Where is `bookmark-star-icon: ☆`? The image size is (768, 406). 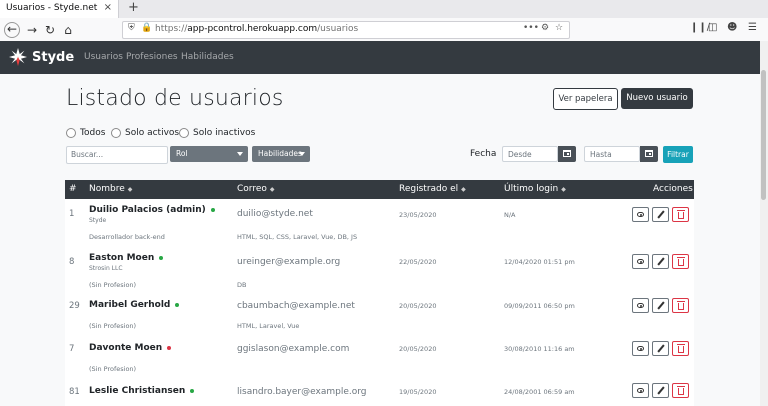
bookmark-star-icon: ☆ is located at coordinates (559, 28).